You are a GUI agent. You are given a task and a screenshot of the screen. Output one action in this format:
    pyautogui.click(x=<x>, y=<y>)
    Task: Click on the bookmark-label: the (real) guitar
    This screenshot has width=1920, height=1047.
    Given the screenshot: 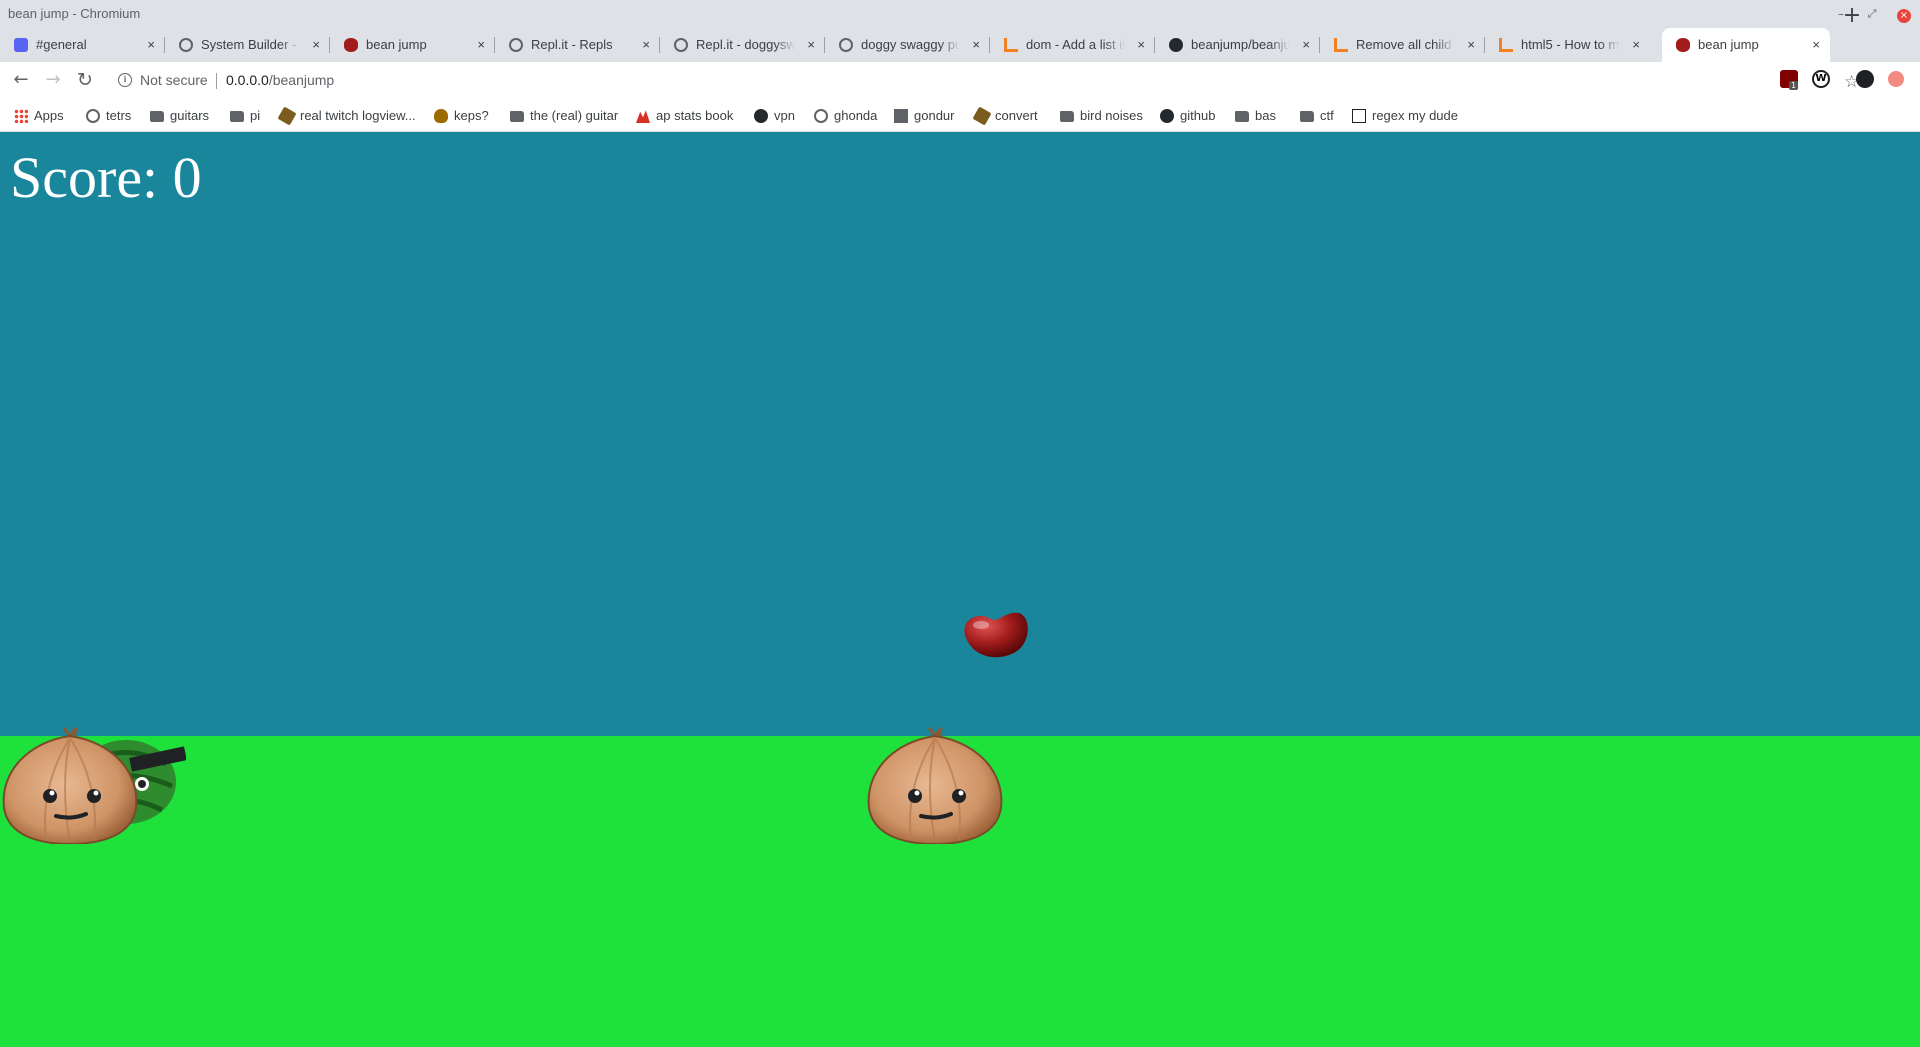 What is the action you would take?
    pyautogui.click(x=574, y=115)
    